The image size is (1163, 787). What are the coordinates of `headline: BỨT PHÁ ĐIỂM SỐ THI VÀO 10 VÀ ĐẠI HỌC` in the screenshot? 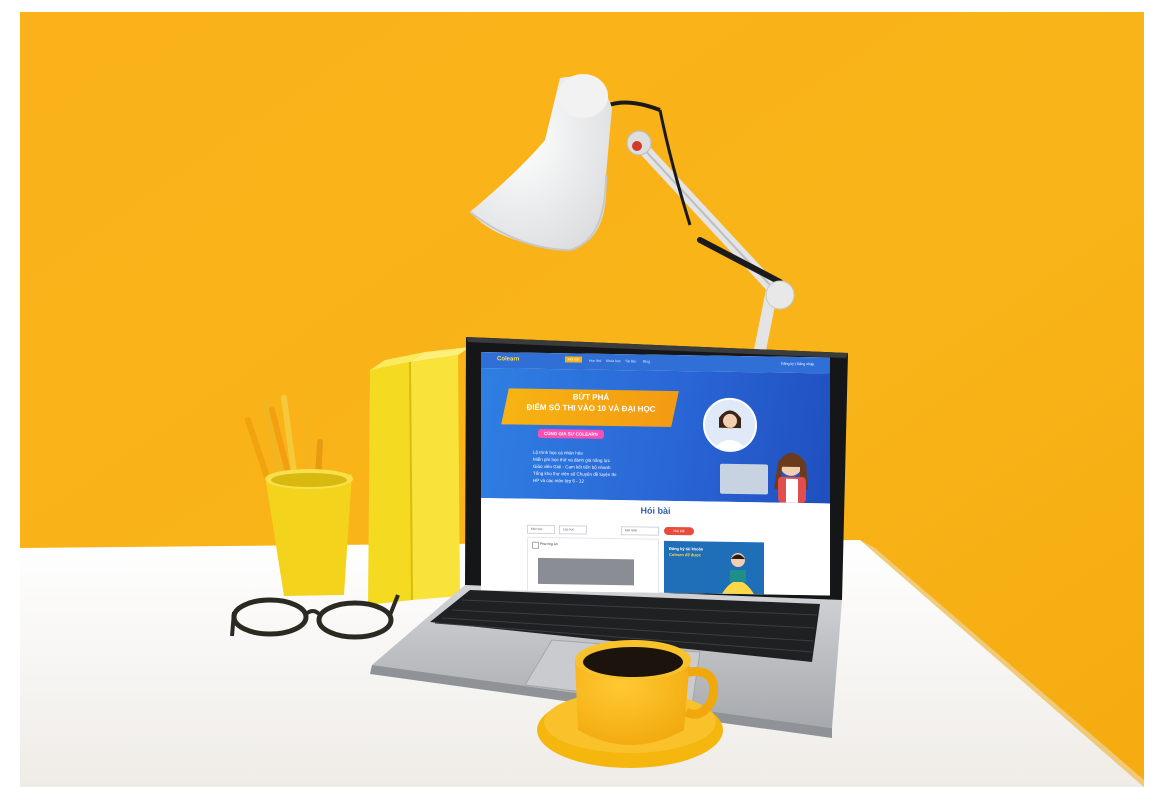 It's located at (591, 402).